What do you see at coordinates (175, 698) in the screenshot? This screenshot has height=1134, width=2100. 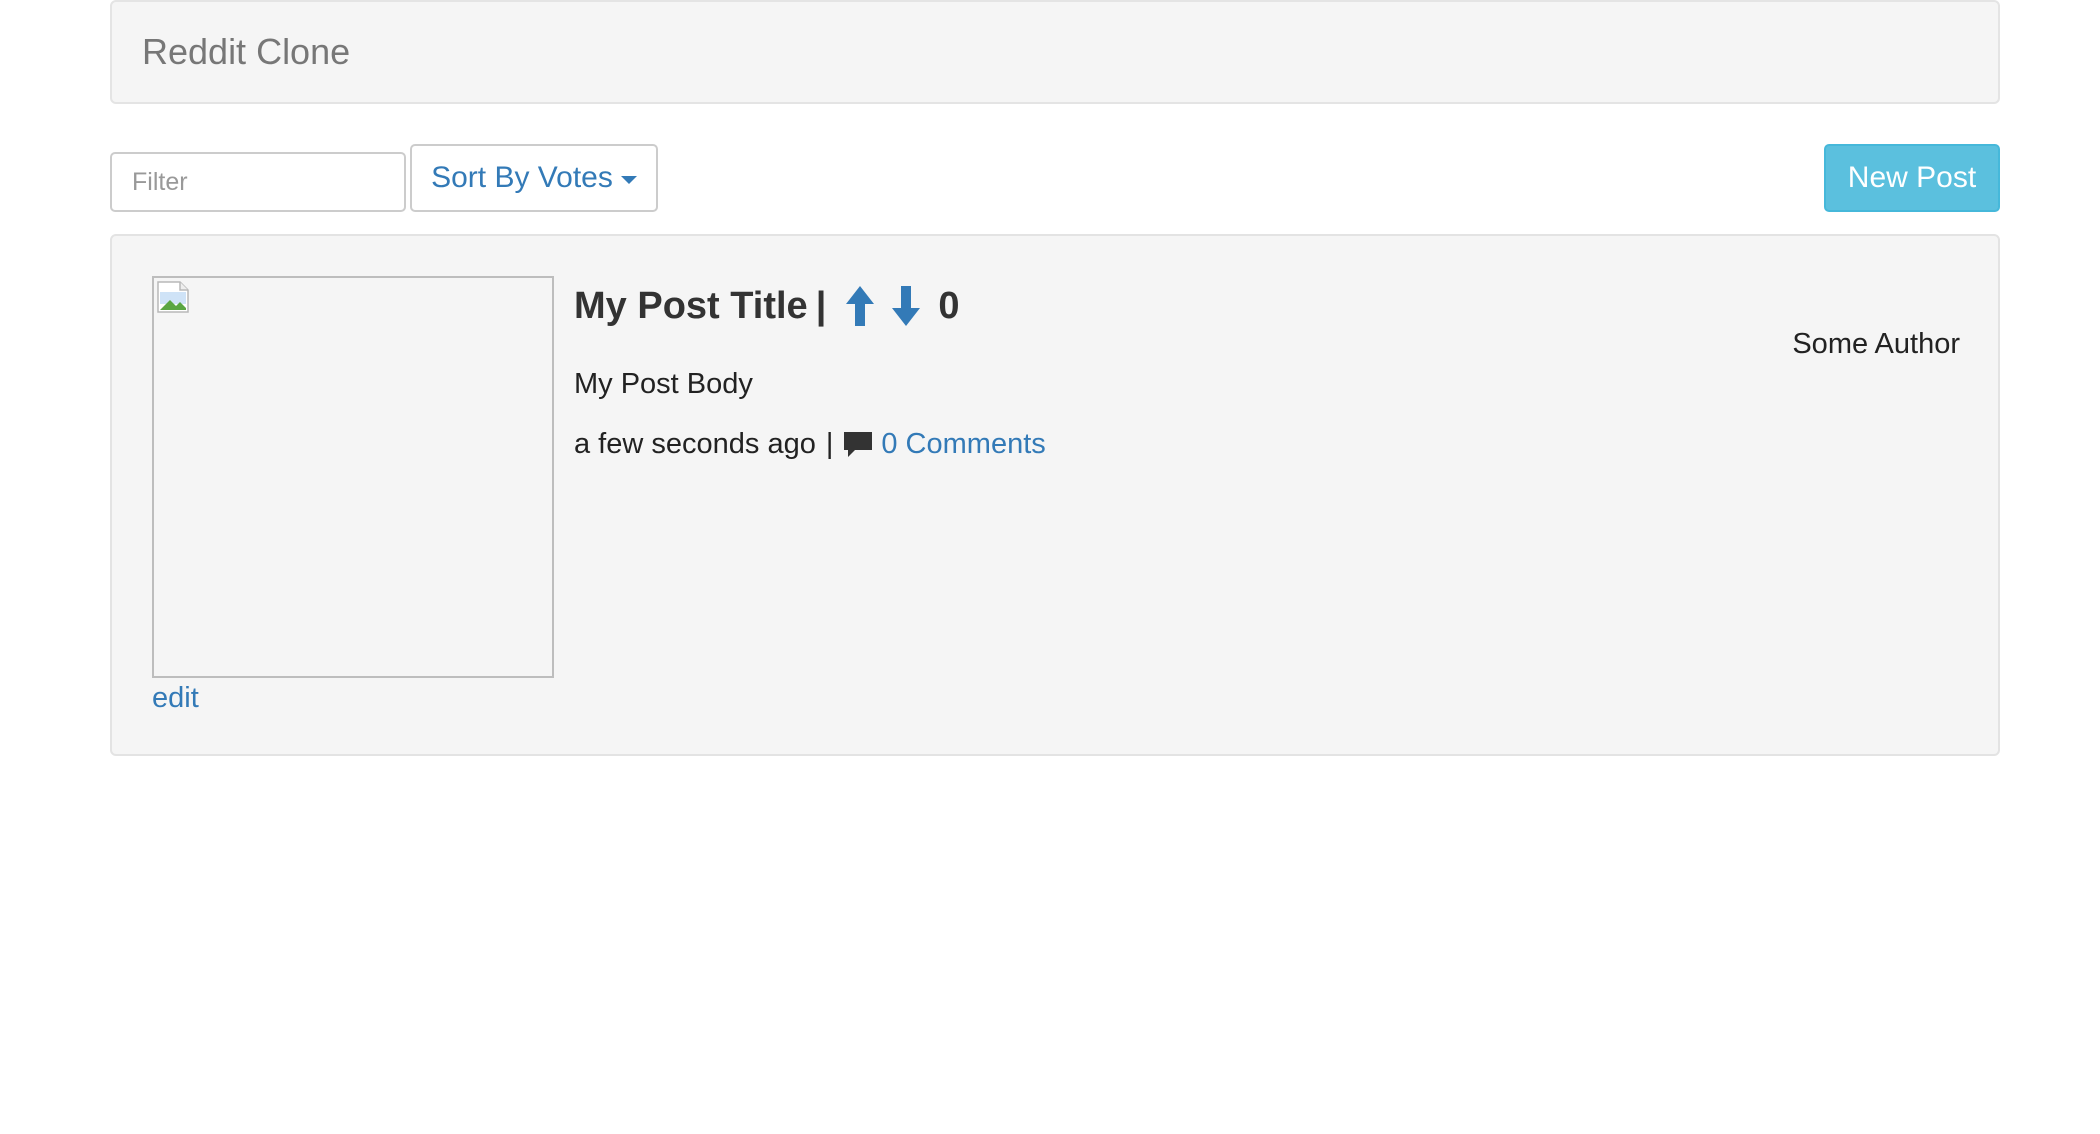 I see `edit-post-link: edit` at bounding box center [175, 698].